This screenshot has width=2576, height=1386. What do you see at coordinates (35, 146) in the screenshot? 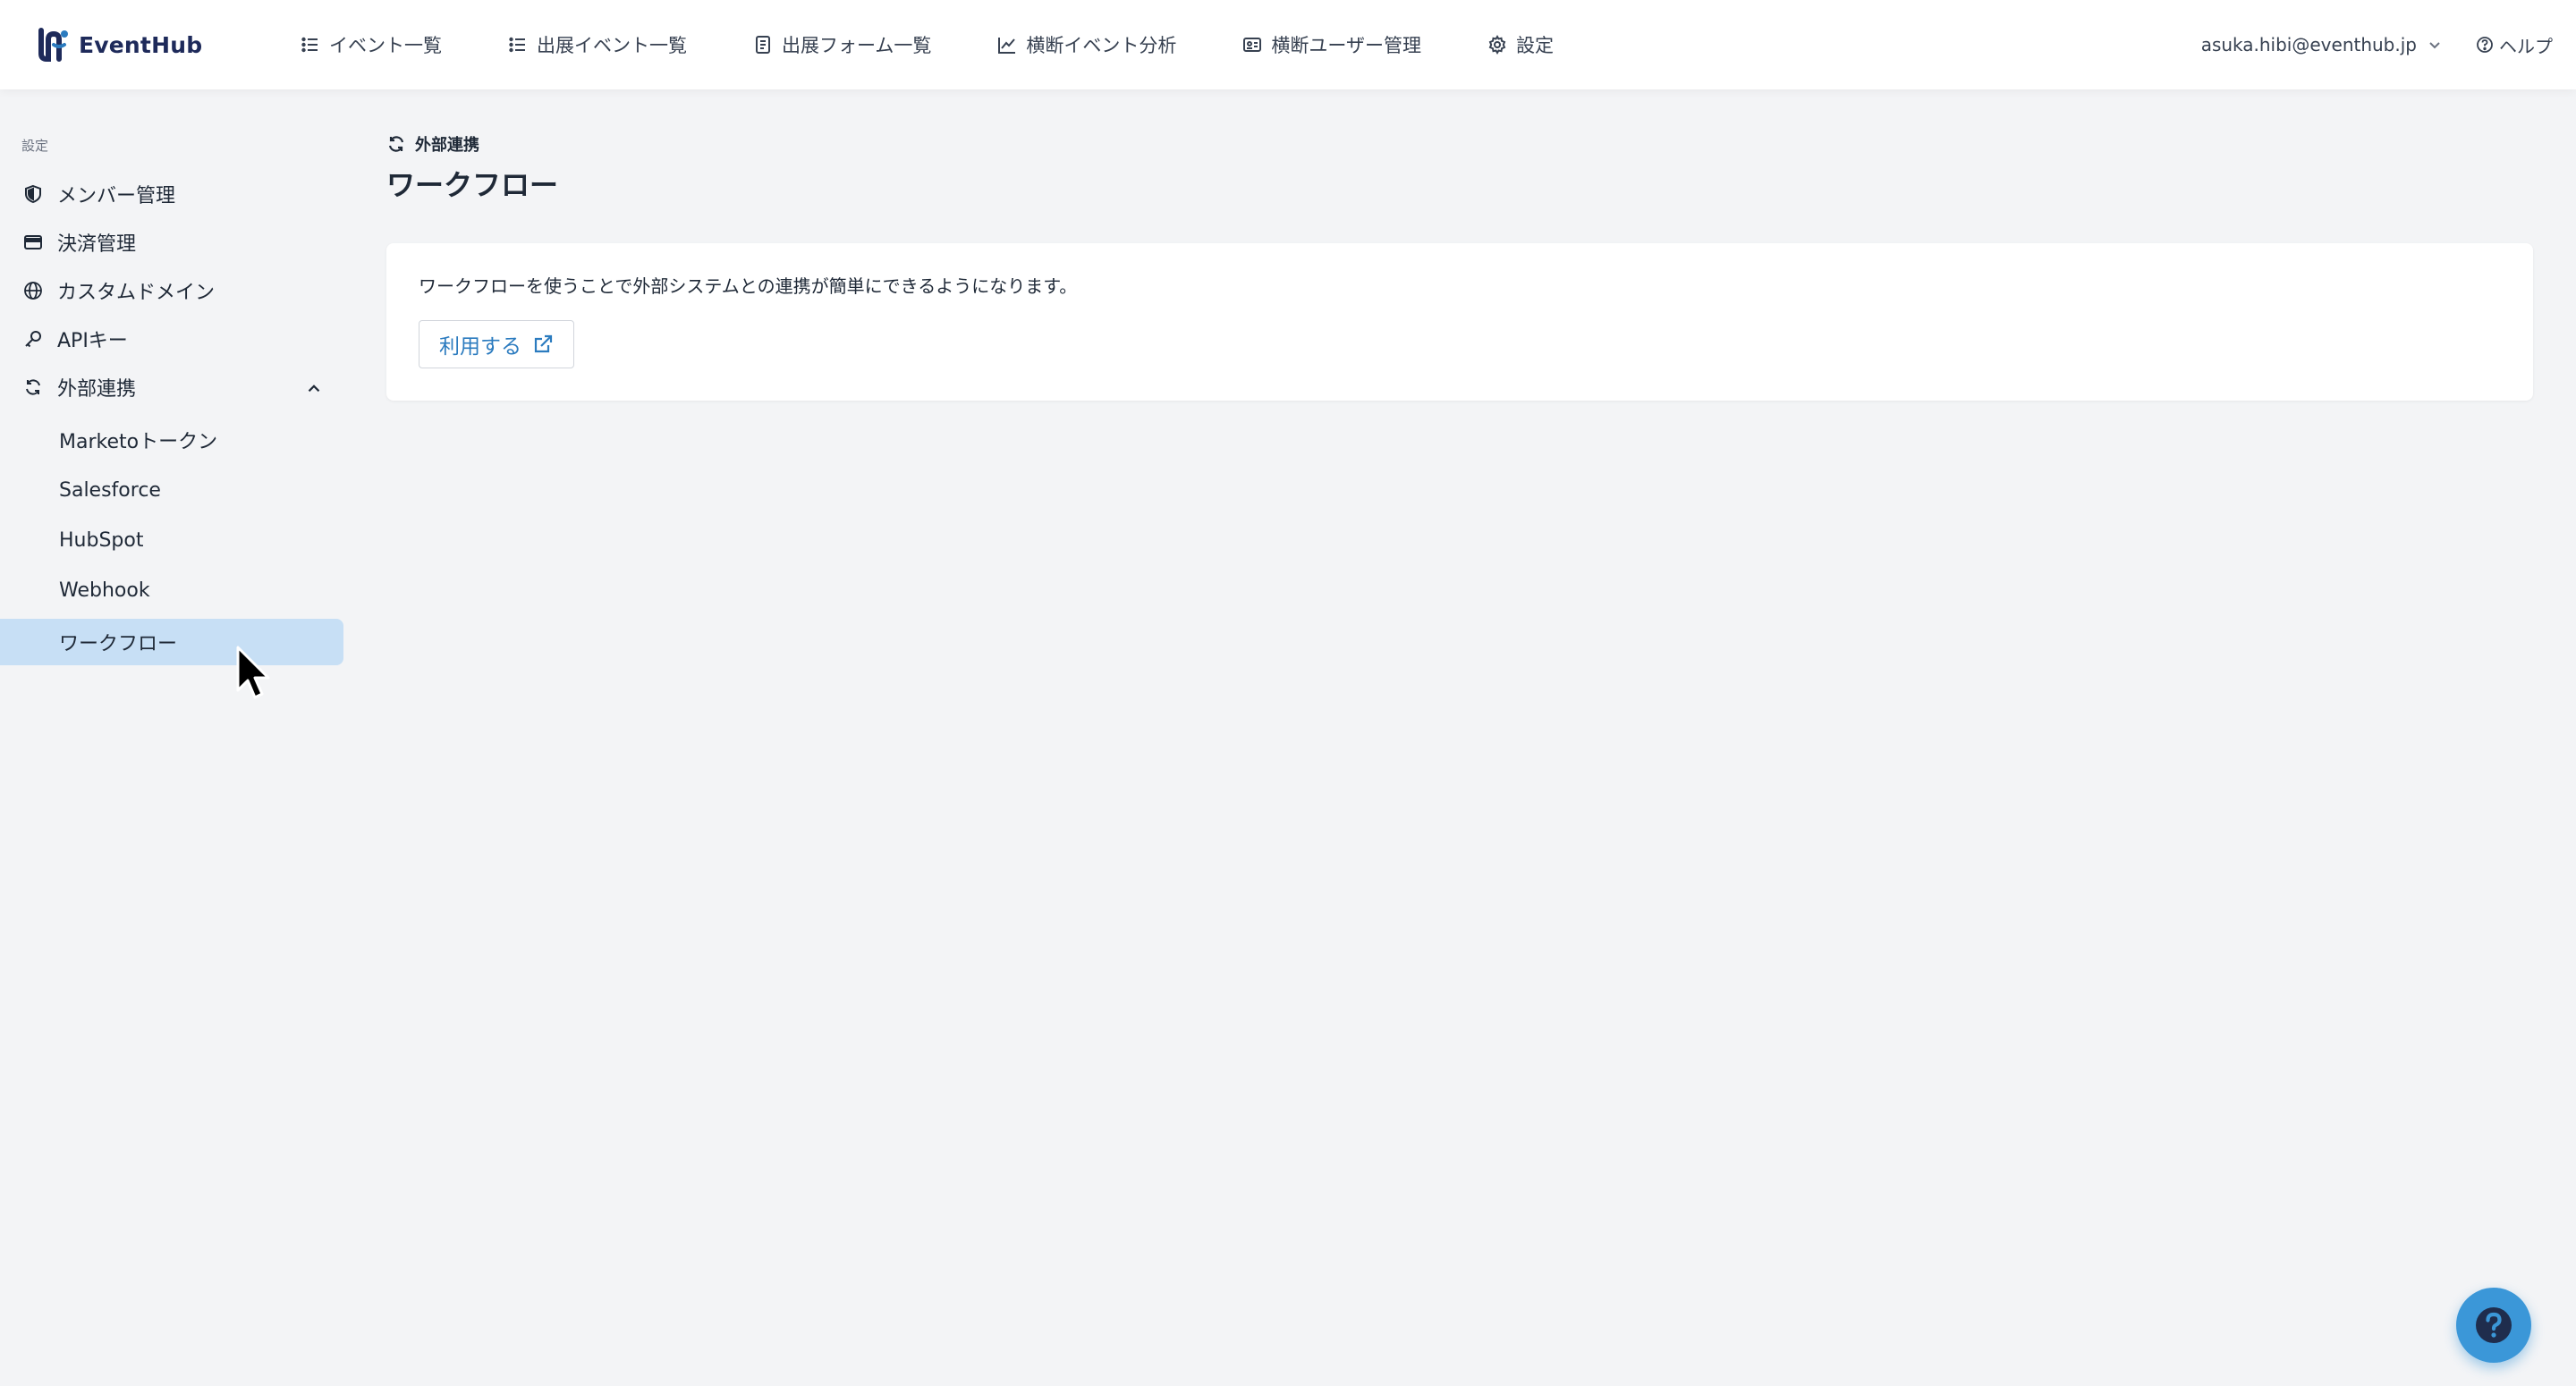
I see `sidebar-section-label: 設定` at bounding box center [35, 146].